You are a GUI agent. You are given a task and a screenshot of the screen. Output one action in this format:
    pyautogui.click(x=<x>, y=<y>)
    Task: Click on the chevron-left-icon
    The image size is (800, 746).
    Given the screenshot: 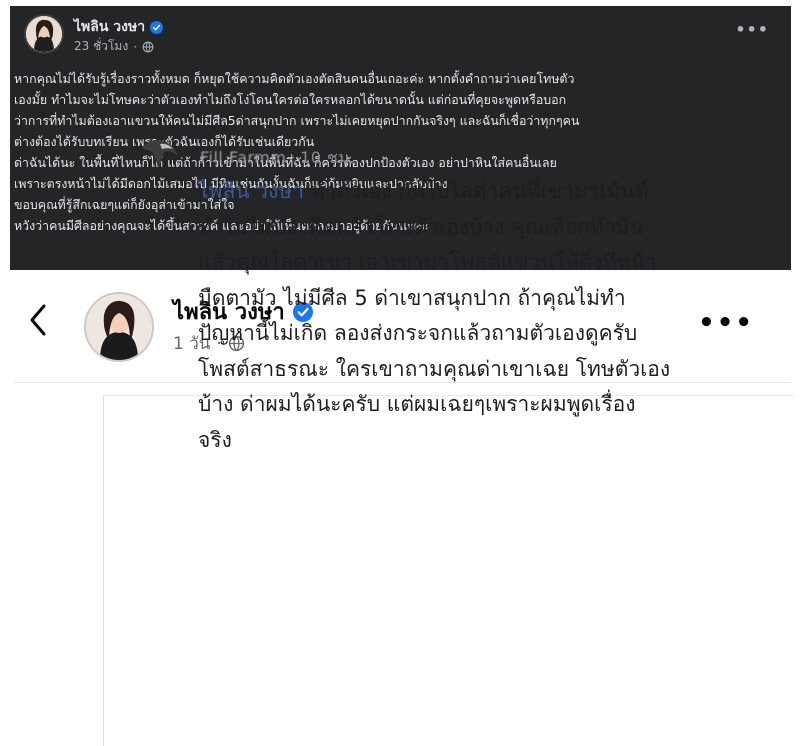 What is the action you would take?
    pyautogui.click(x=38, y=320)
    